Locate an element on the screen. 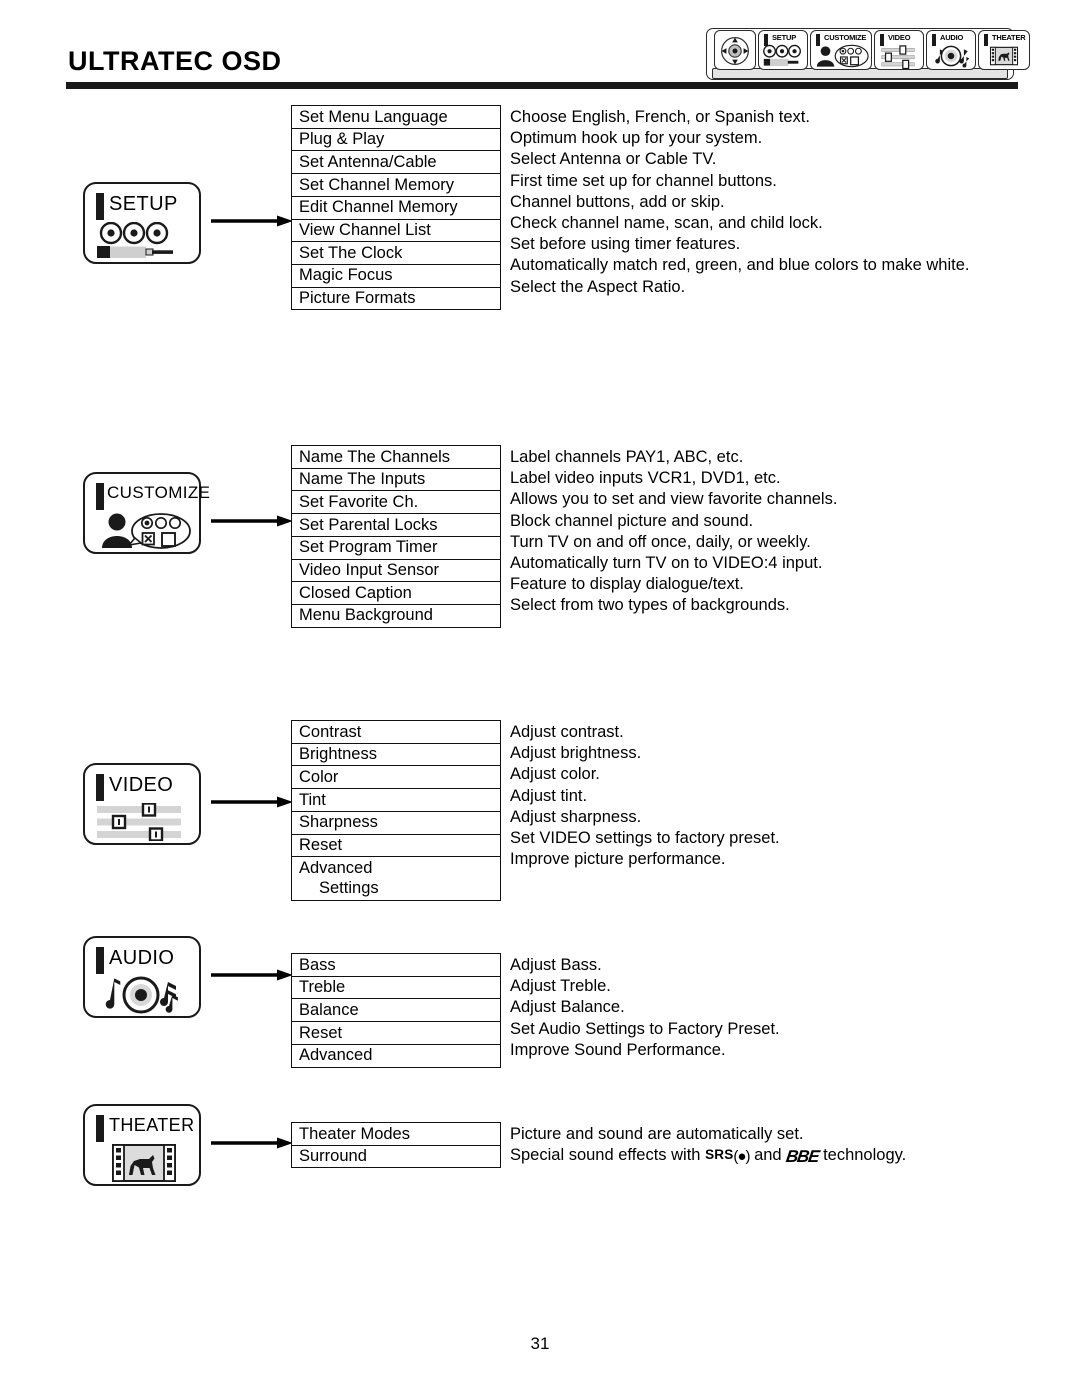 This screenshot has height=1397, width=1080. navbar-tab-video: VIDEO is located at coordinates (899, 50).